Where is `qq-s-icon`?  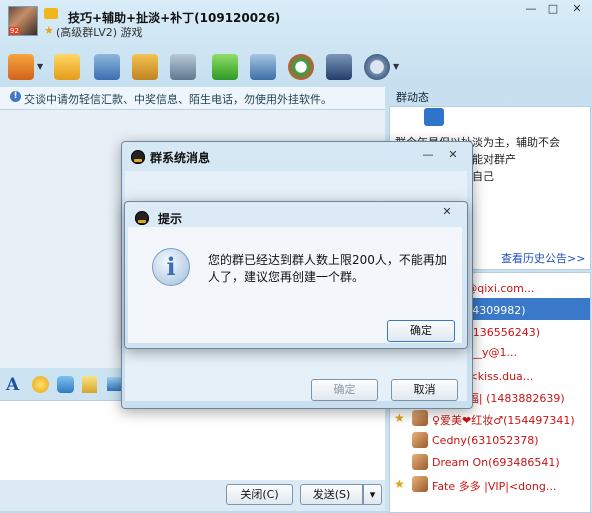
qq-s-icon is located at coordinates (301, 67).